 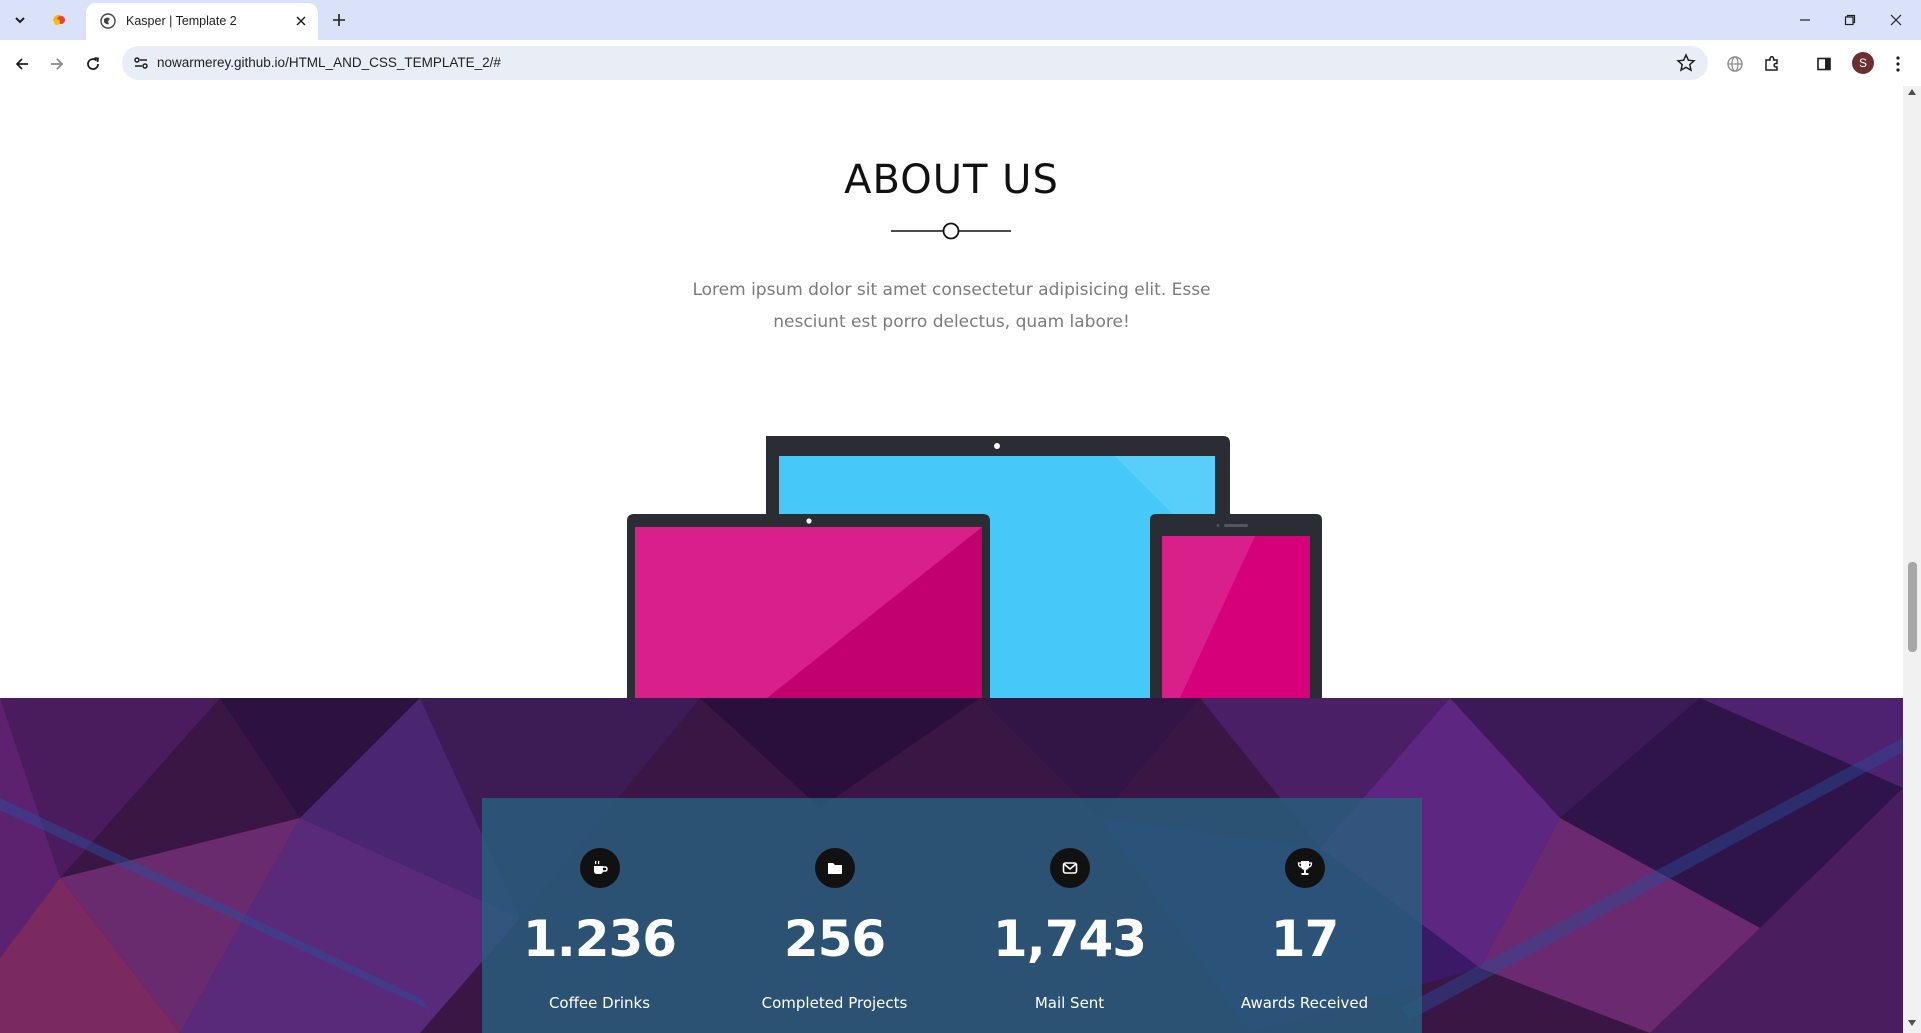 I want to click on extensions-button, so click(x=1772, y=64).